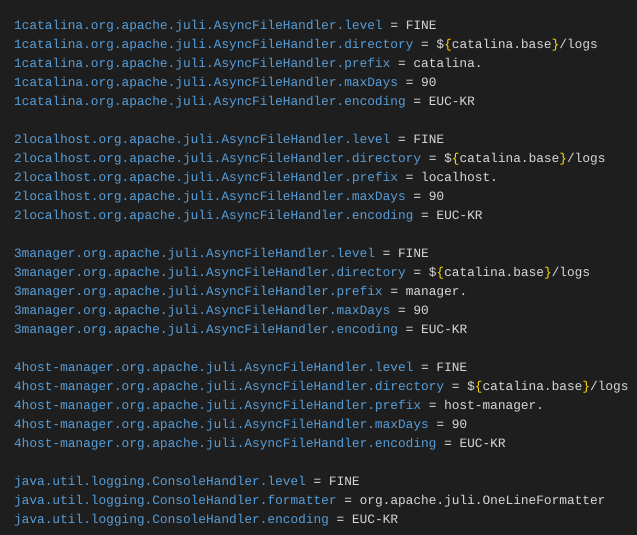 The width and height of the screenshot is (637, 535). I want to click on property-key: 3manager.org.apache.juli.AsyncFileHandler.prefix, so click(198, 291).